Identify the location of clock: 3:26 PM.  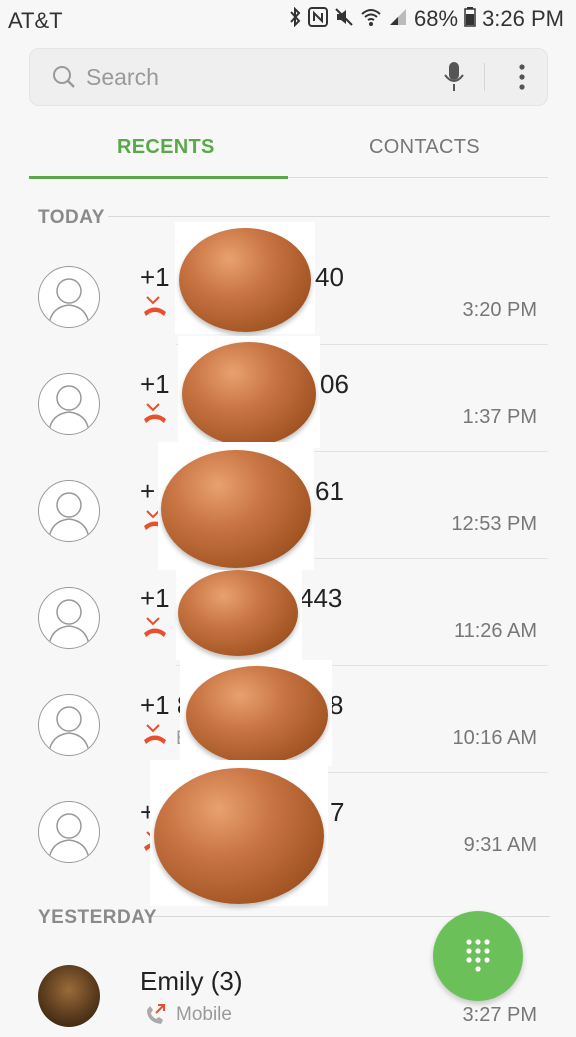
(523, 18).